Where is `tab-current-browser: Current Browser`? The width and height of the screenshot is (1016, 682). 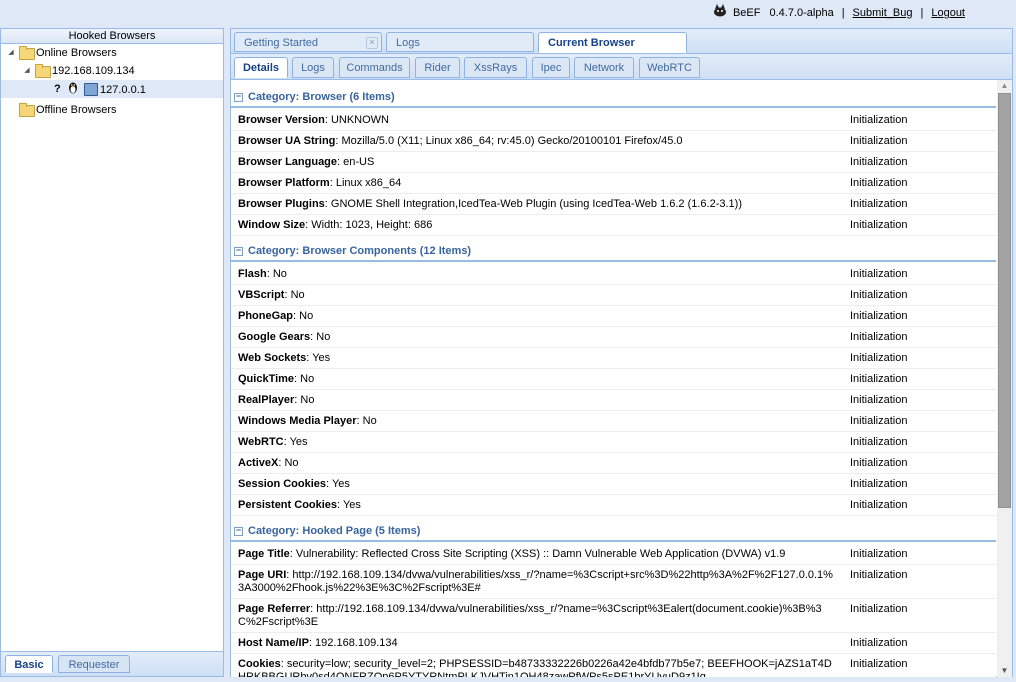
tab-current-browser: Current Browser is located at coordinates (612, 42).